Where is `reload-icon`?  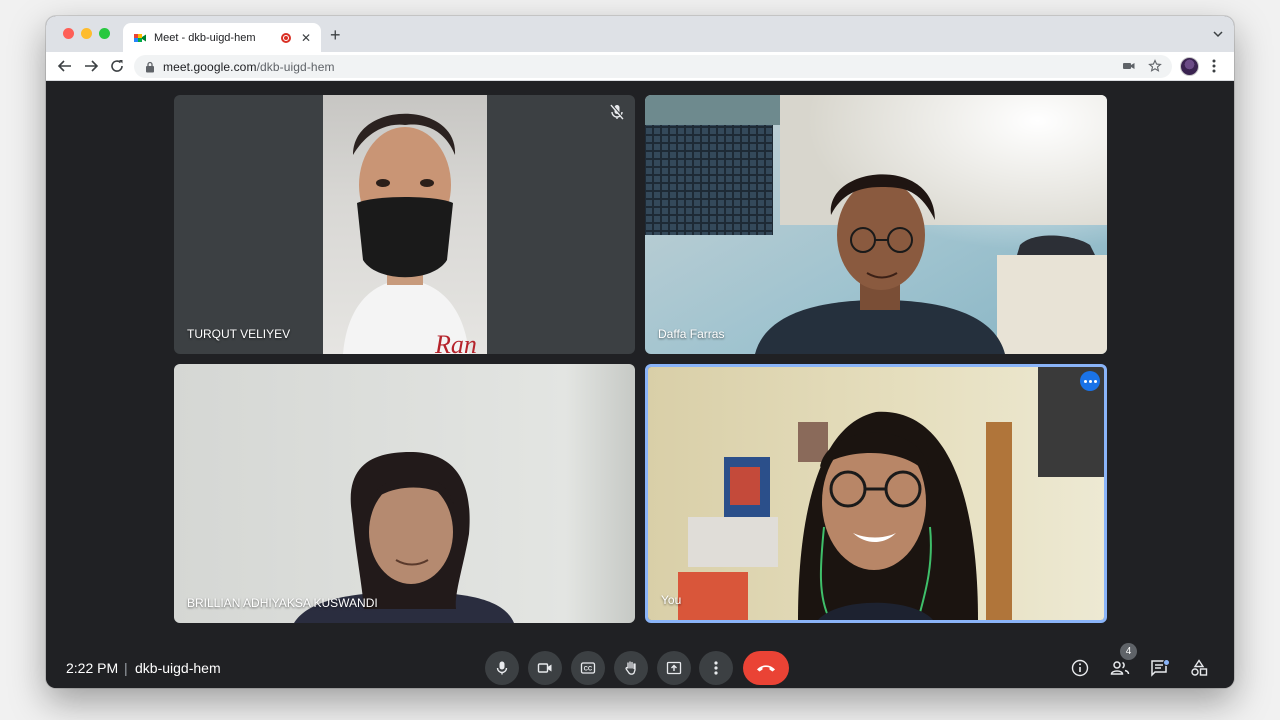 reload-icon is located at coordinates (117, 66).